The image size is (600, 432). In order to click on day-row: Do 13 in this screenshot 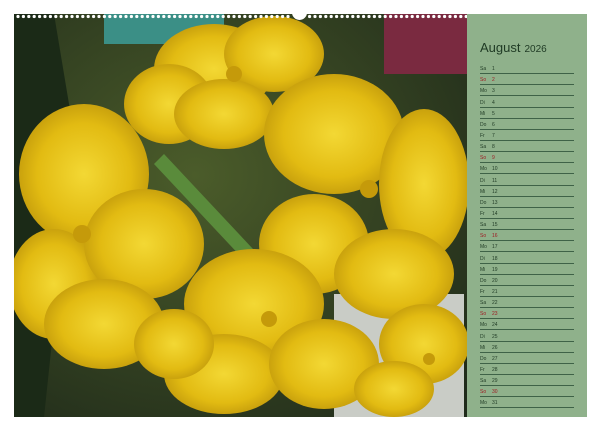, I will do `click(527, 202)`.